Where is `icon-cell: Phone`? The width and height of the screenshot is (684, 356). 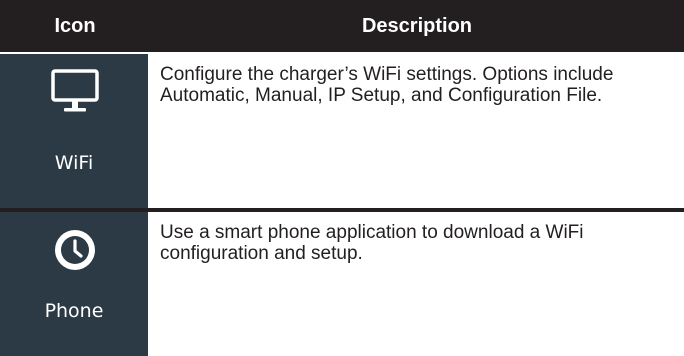
icon-cell: Phone is located at coordinates (74, 284).